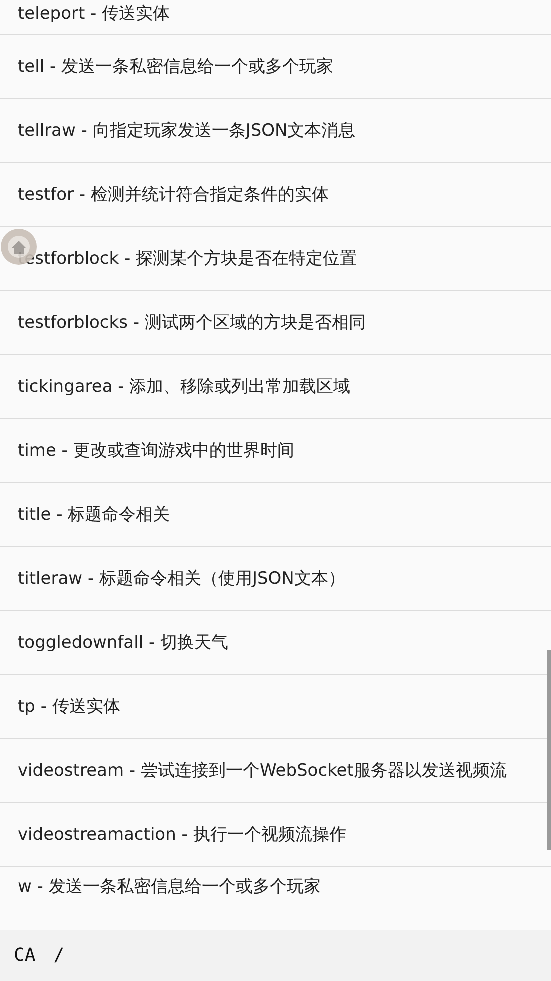 Image resolution: width=551 pixels, height=981 pixels. What do you see at coordinates (169, 887) in the screenshot?
I see `command-item: w - 发送一条私密信息给一个或多个玩家` at bounding box center [169, 887].